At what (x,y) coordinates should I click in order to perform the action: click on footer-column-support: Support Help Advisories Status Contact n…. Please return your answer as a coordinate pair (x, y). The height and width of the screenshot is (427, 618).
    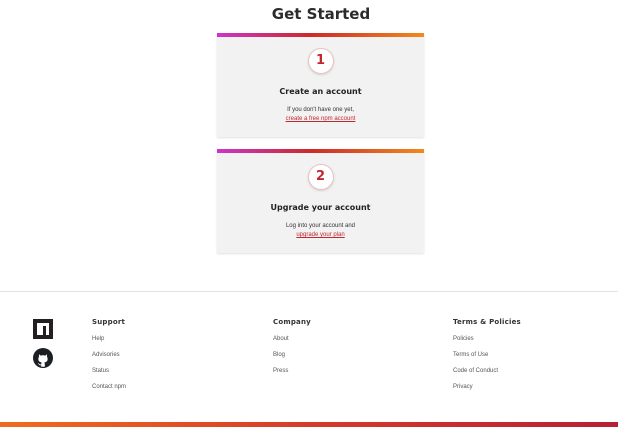
    Looking at the image, I should click on (109, 358).